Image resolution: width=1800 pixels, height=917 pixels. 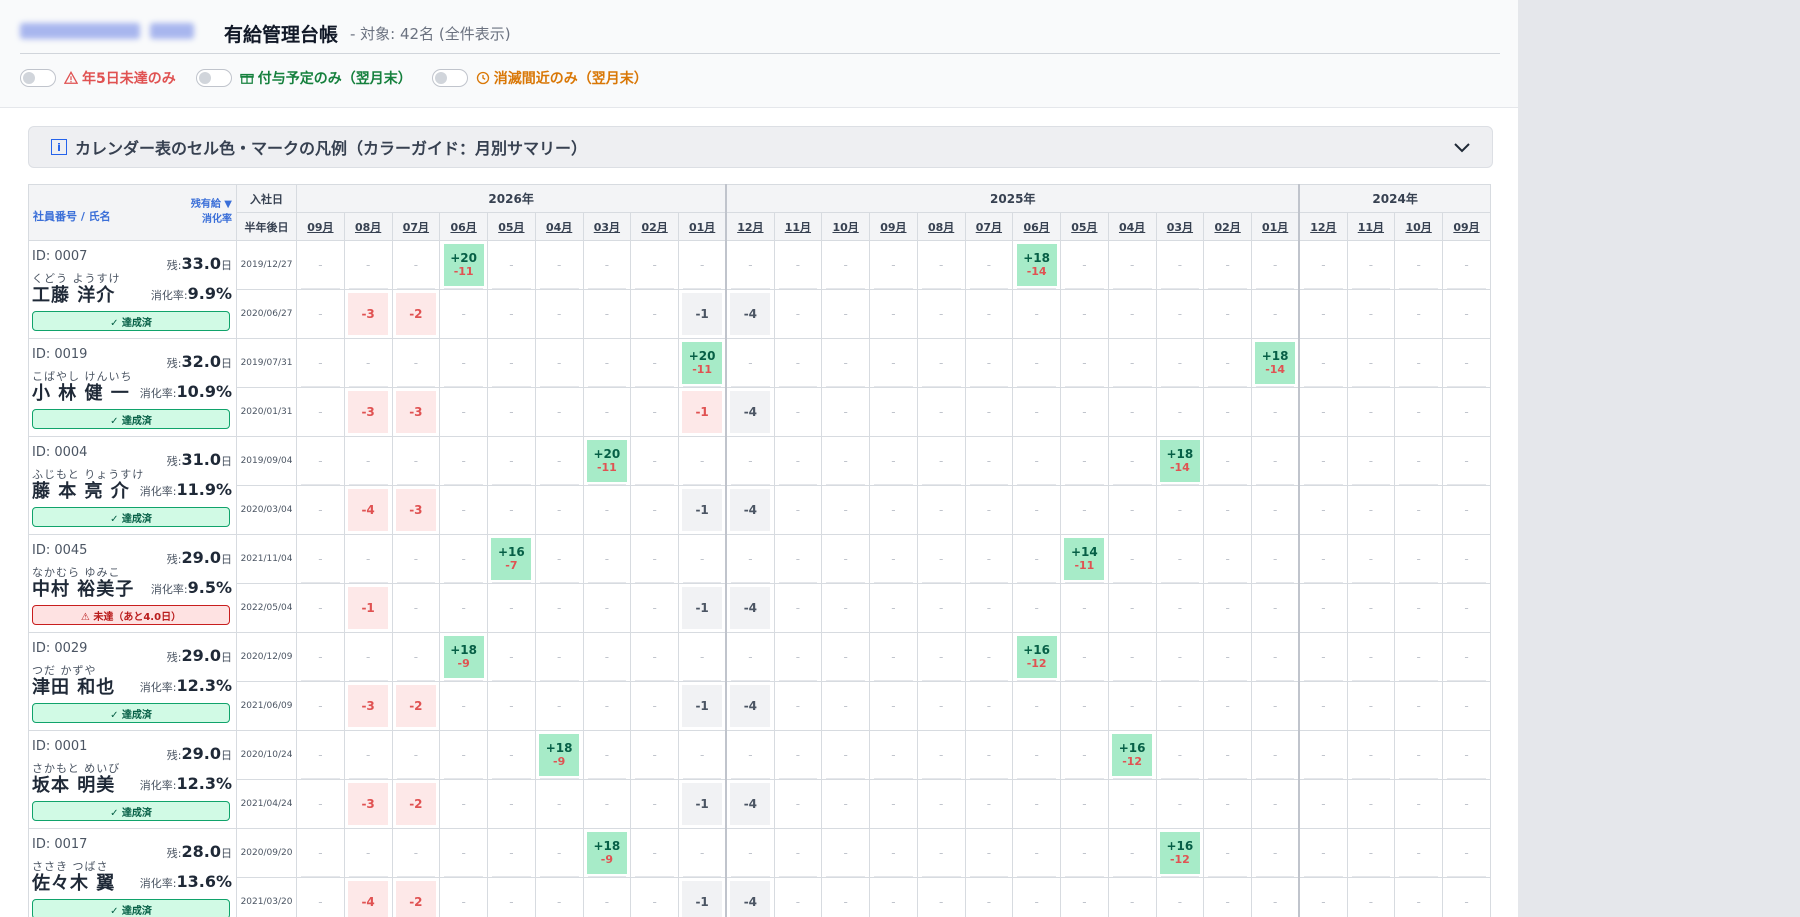 What do you see at coordinates (81, 392) in the screenshot?
I see `employee-name: 小 林 健 一` at bounding box center [81, 392].